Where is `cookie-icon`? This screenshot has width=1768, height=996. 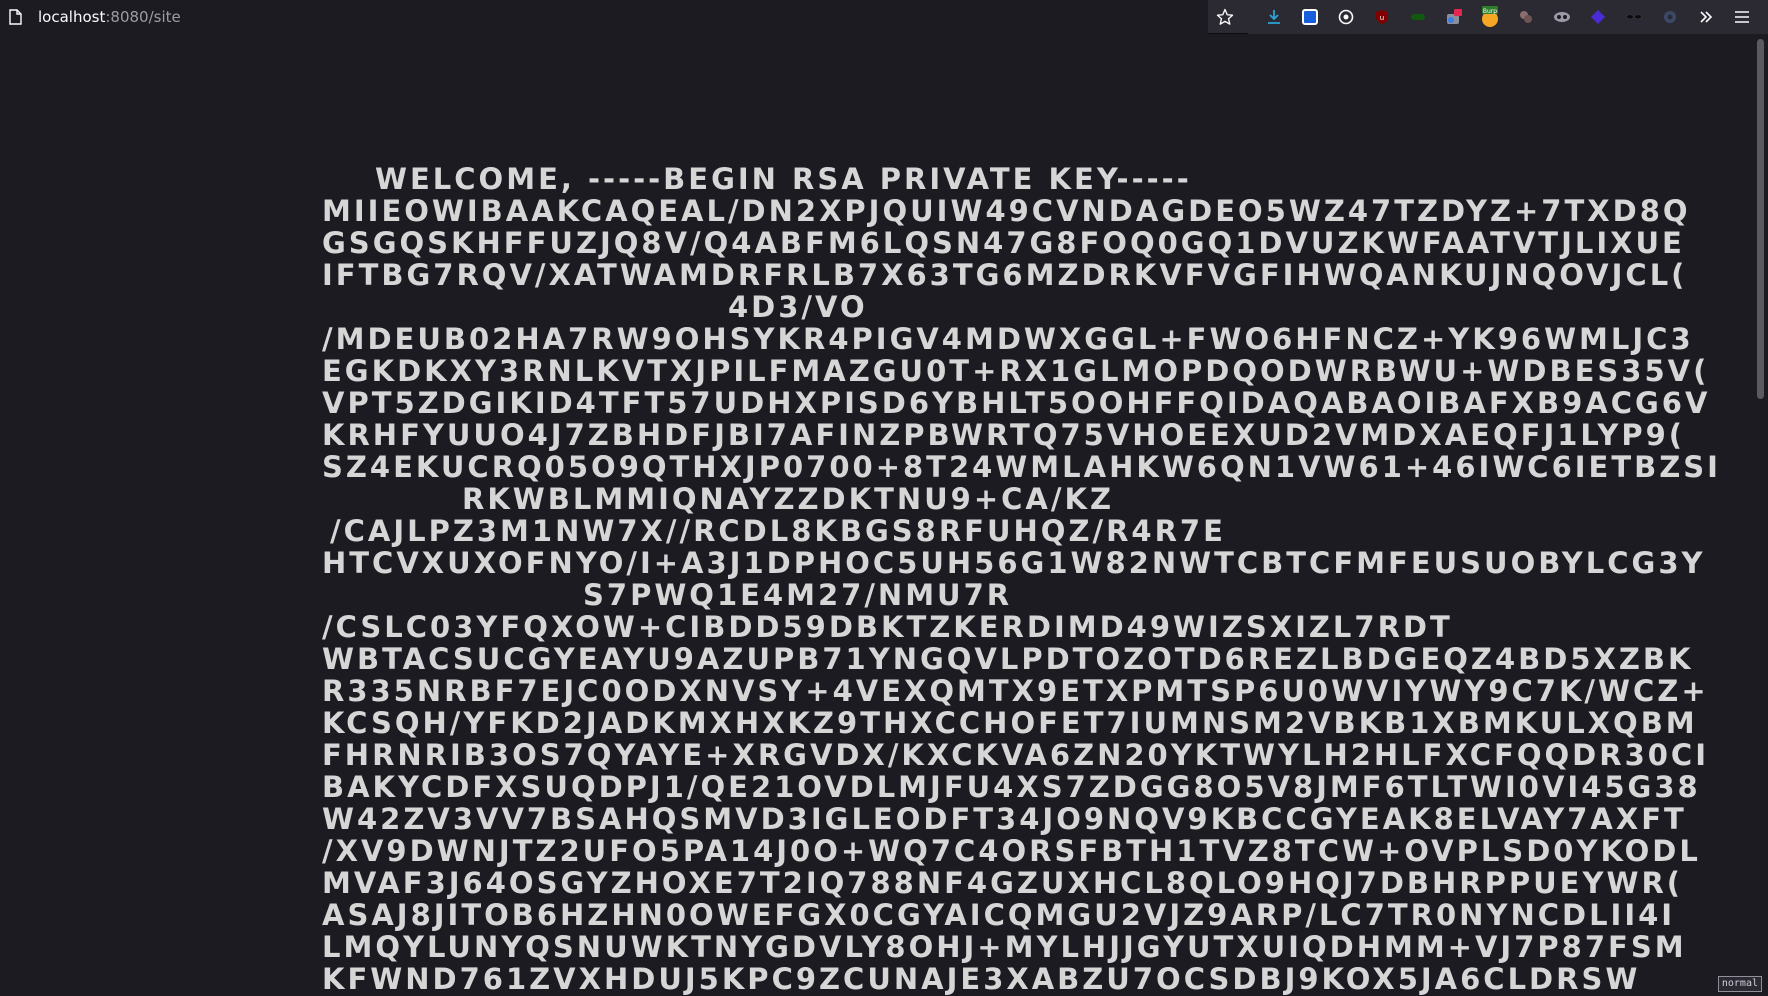 cookie-icon is located at coordinates (1526, 17).